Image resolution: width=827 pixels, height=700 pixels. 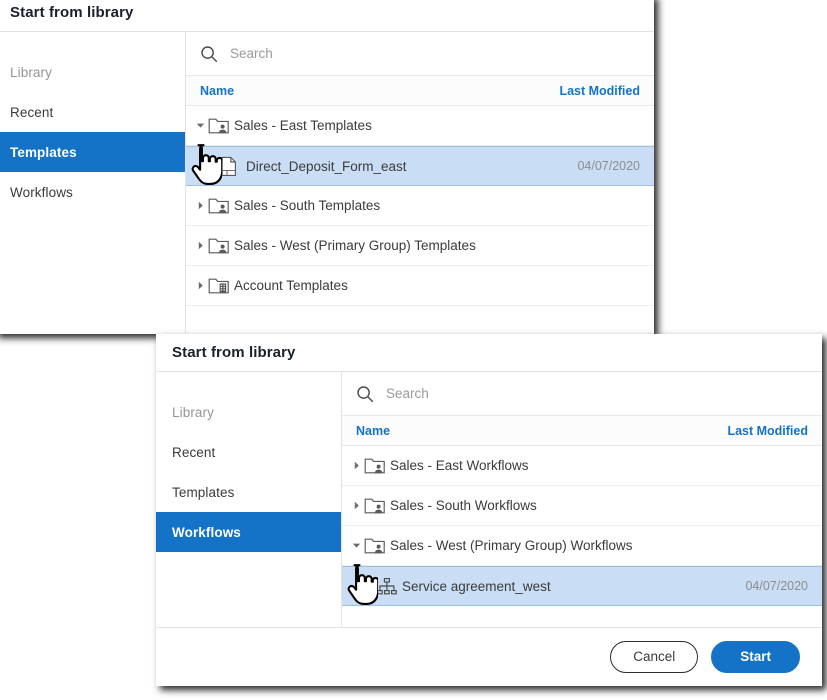 I want to click on row-label: Sales - East Templates, so click(x=303, y=125).